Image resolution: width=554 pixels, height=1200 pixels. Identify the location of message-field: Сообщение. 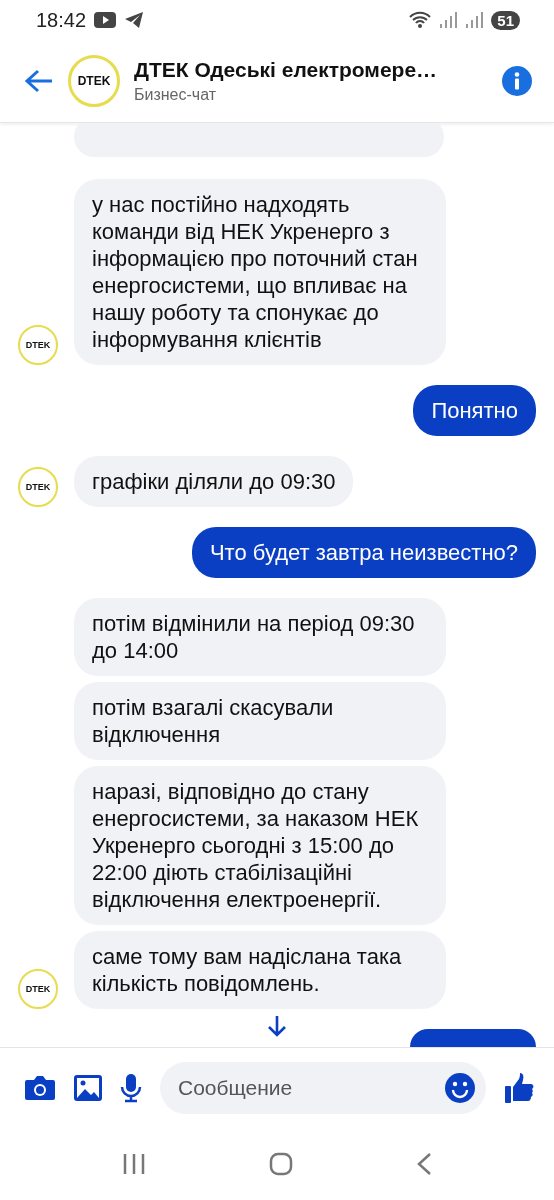
(323, 1088).